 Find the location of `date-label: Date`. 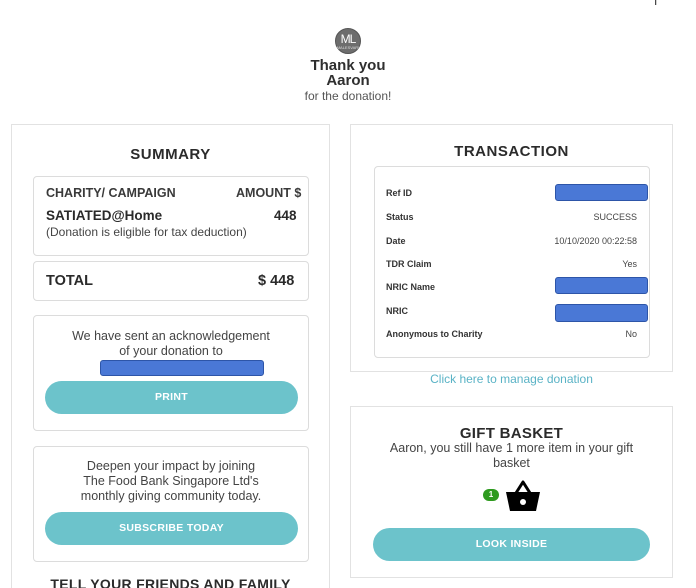

date-label: Date is located at coordinates (396, 241).